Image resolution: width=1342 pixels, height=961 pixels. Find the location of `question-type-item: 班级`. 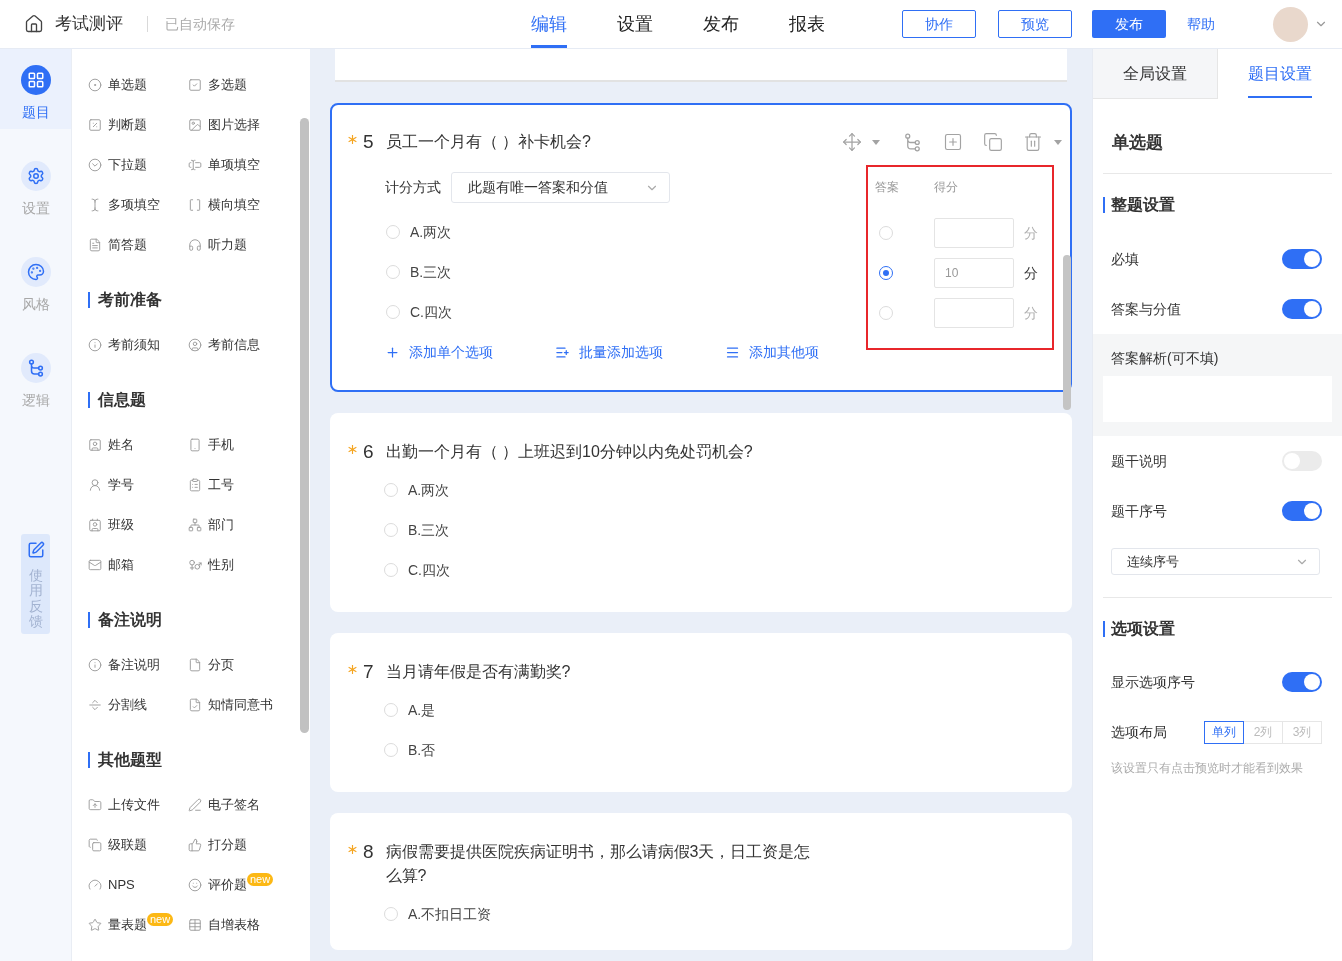

question-type-item: 班级 is located at coordinates (138, 525).